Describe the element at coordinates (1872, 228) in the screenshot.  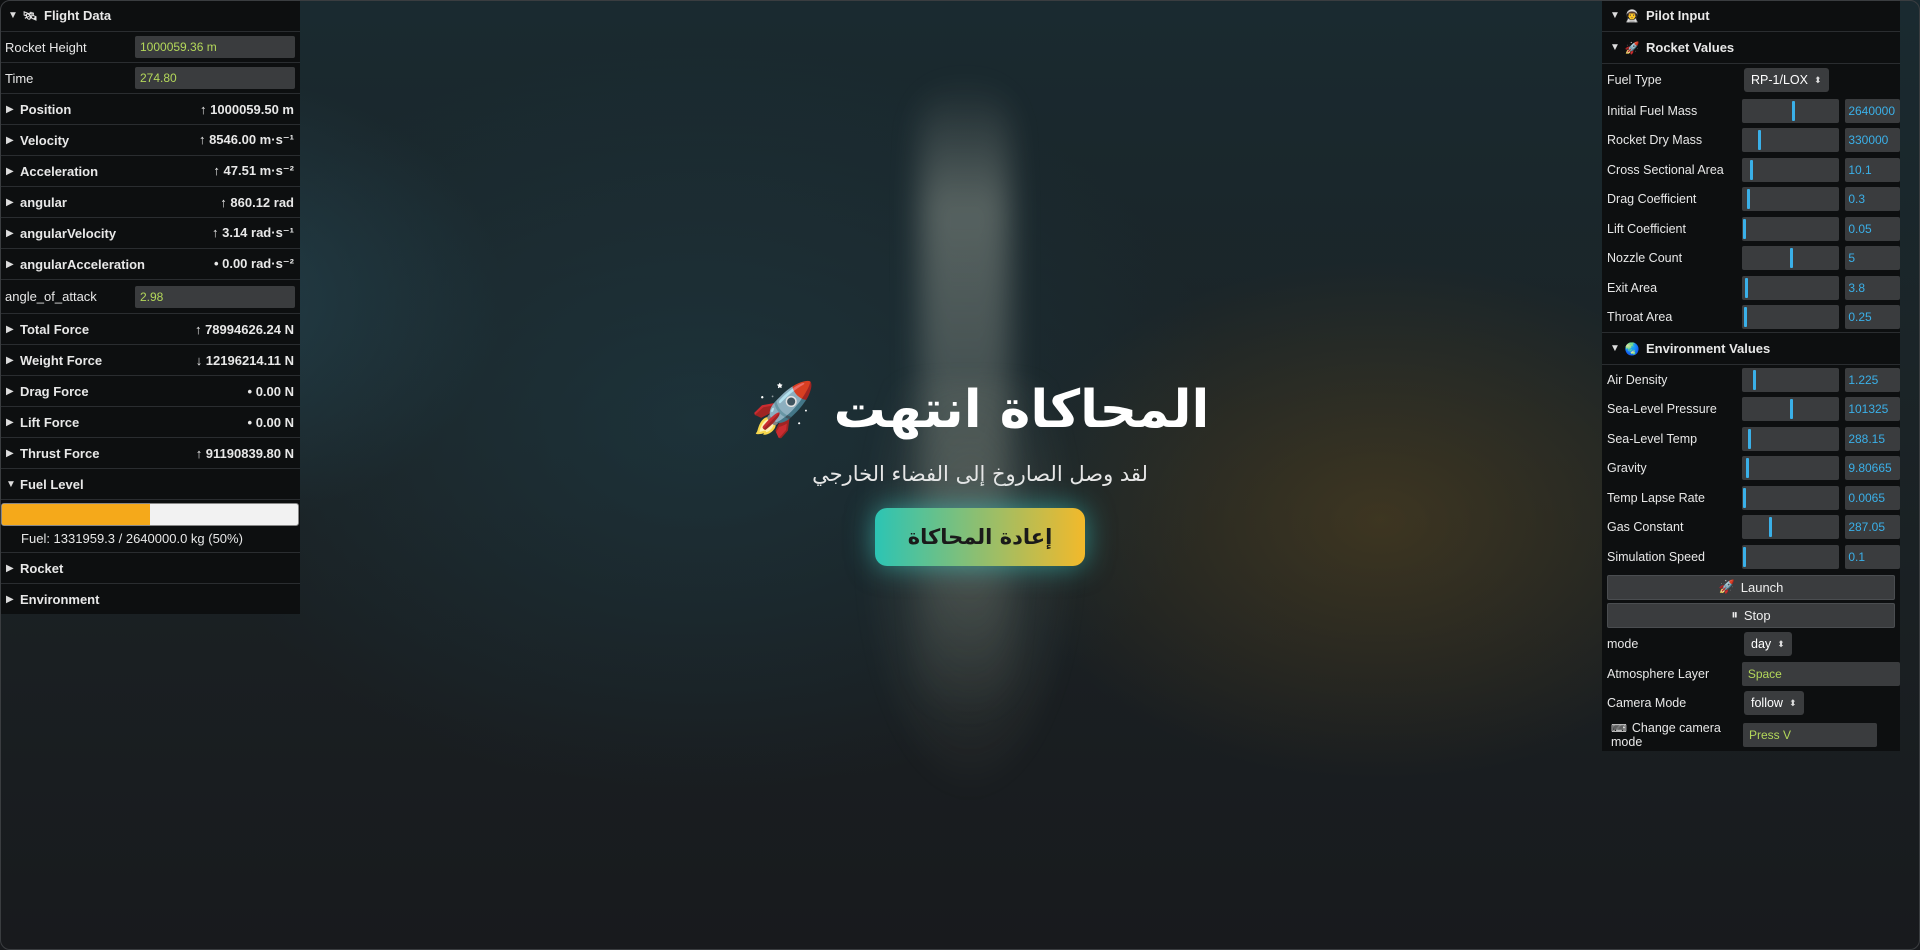
I see `lift-coefficient-input: 0.05` at that location.